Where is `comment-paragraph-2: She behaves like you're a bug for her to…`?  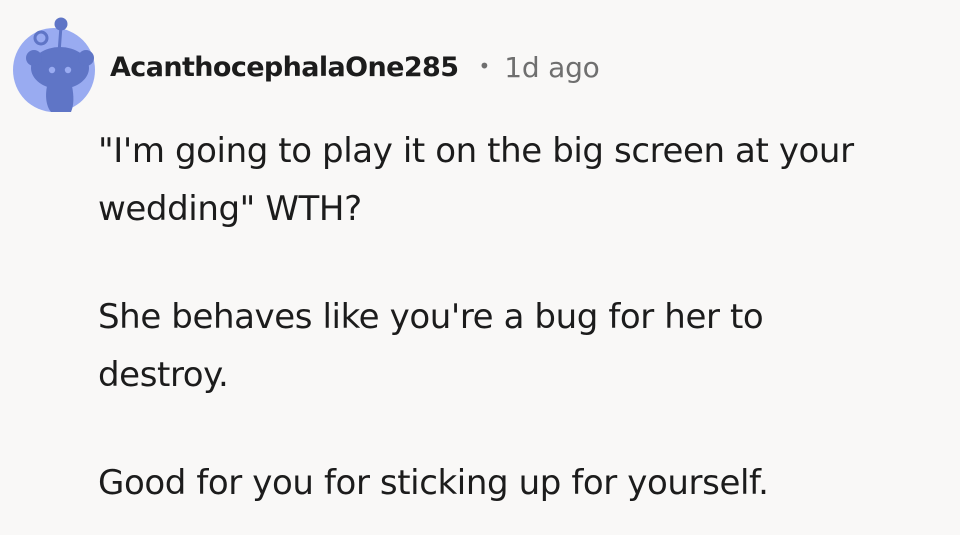 comment-paragraph-2: She behaves like you're a bug for her to… is located at coordinates (431, 346).